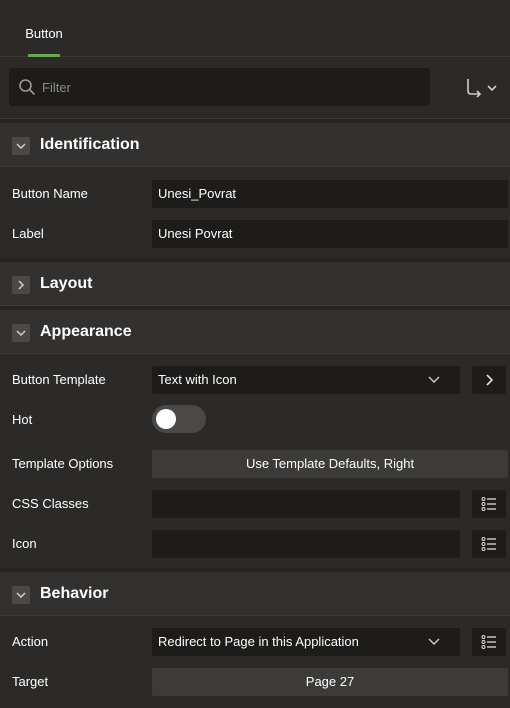  Describe the element at coordinates (59, 379) in the screenshot. I see `button-template-label: Button Template` at that location.